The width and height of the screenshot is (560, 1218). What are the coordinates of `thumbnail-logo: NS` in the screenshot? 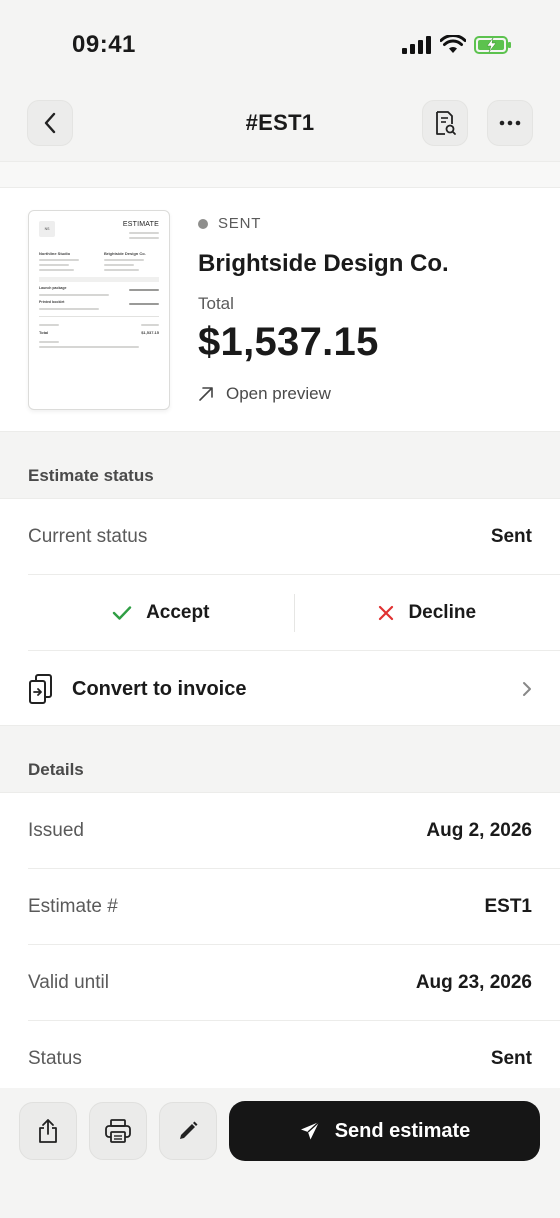 It's located at (47, 229).